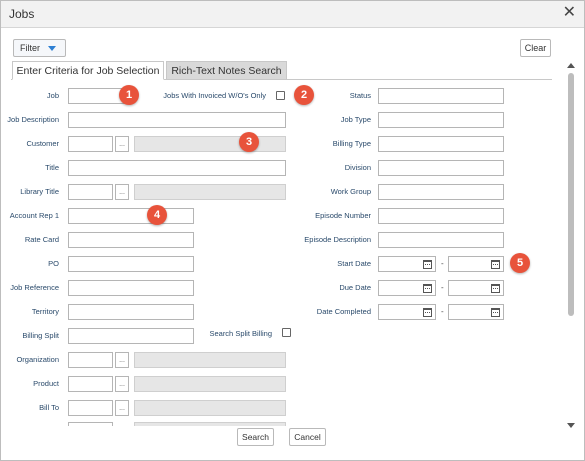  What do you see at coordinates (45, 311) in the screenshot?
I see `territory-label: Territory` at bounding box center [45, 311].